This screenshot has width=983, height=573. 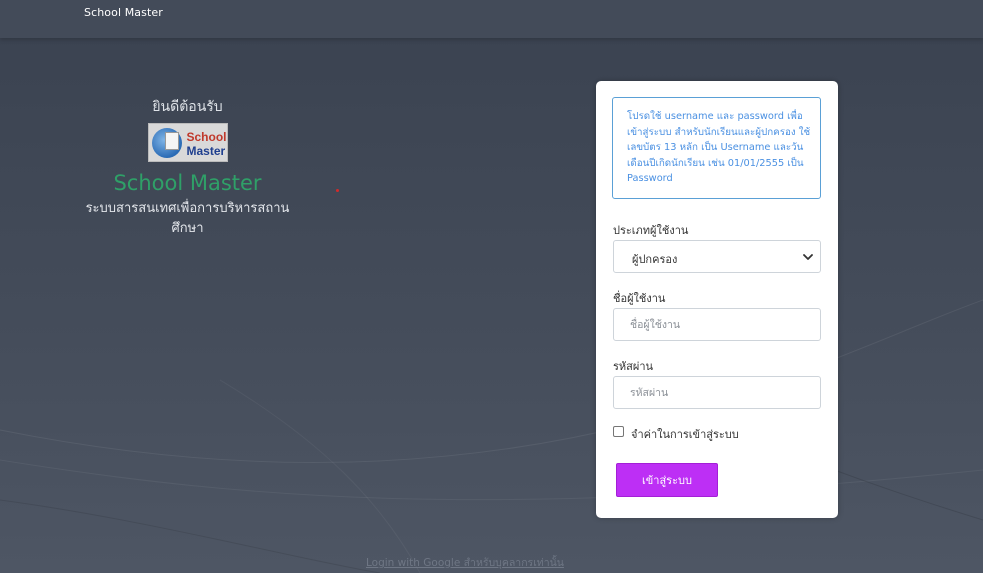 I want to click on app-name: School Master, so click(x=187, y=183).